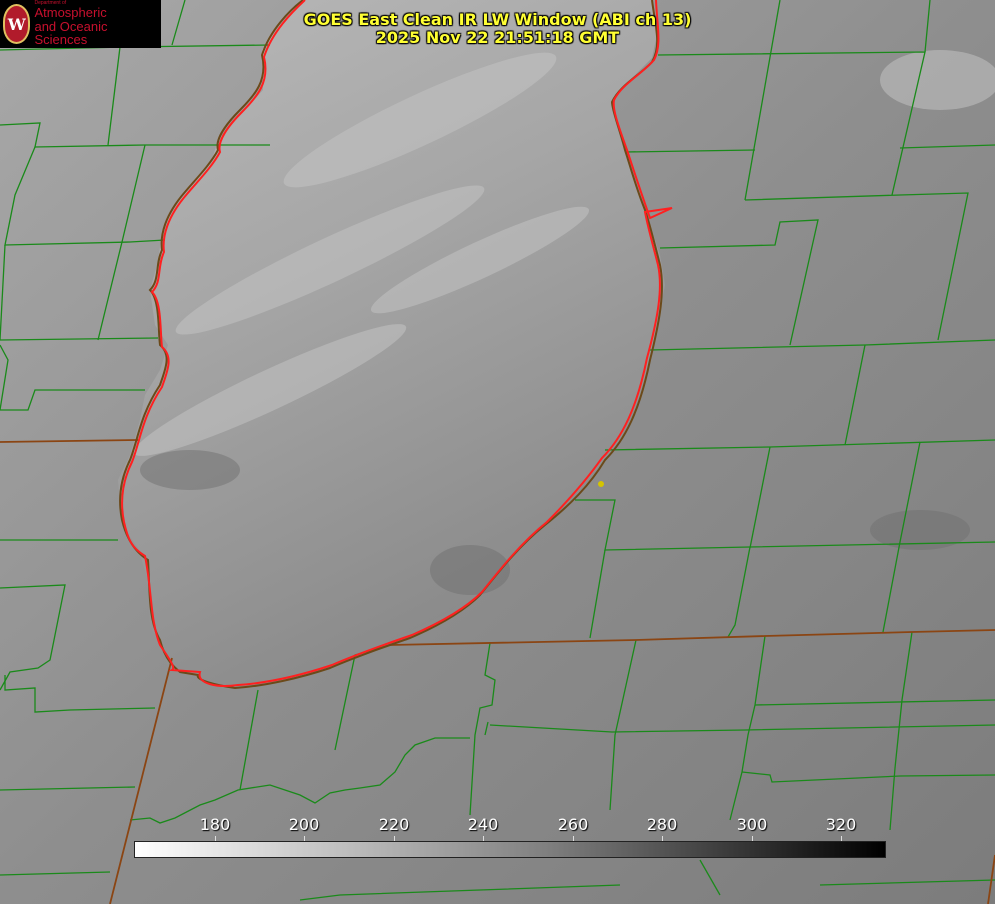  What do you see at coordinates (483, 824) in the screenshot?
I see `colorbar-tick-label: 240` at bounding box center [483, 824].